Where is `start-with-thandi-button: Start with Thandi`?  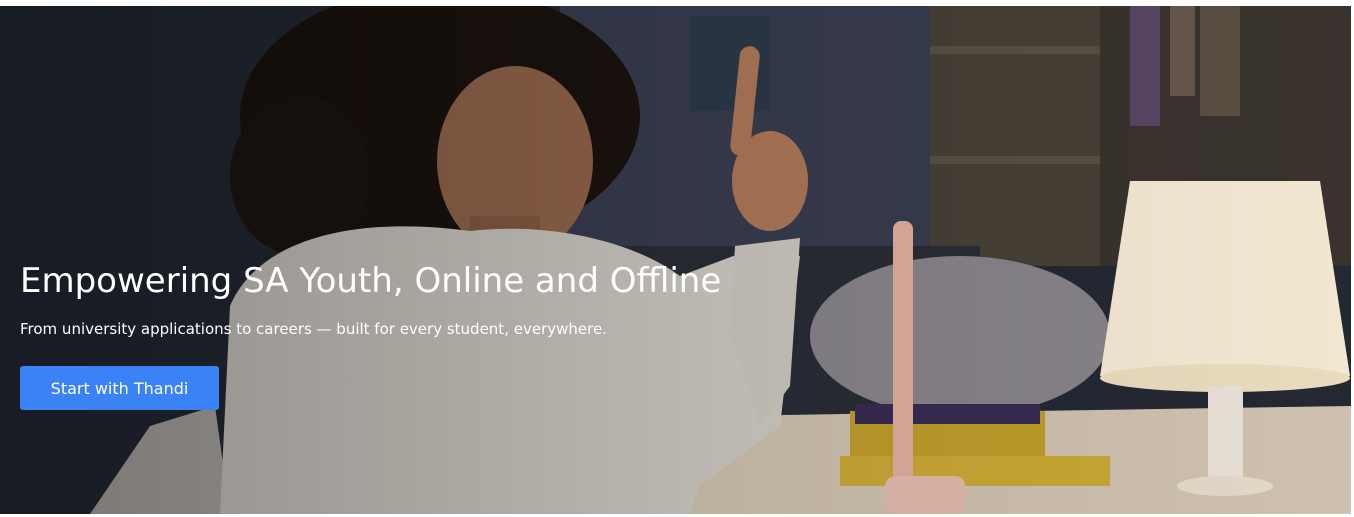 start-with-thandi-button: Start with Thandi is located at coordinates (119, 388).